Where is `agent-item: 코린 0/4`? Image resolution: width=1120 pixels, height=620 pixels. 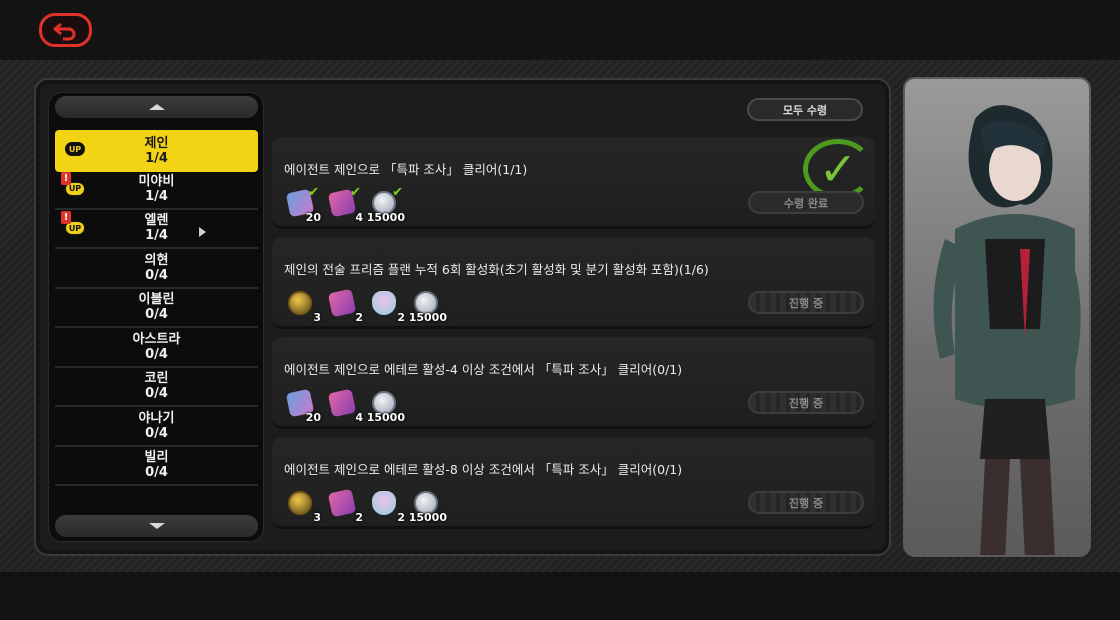
agent-item: 코린 0/4 is located at coordinates (156, 387).